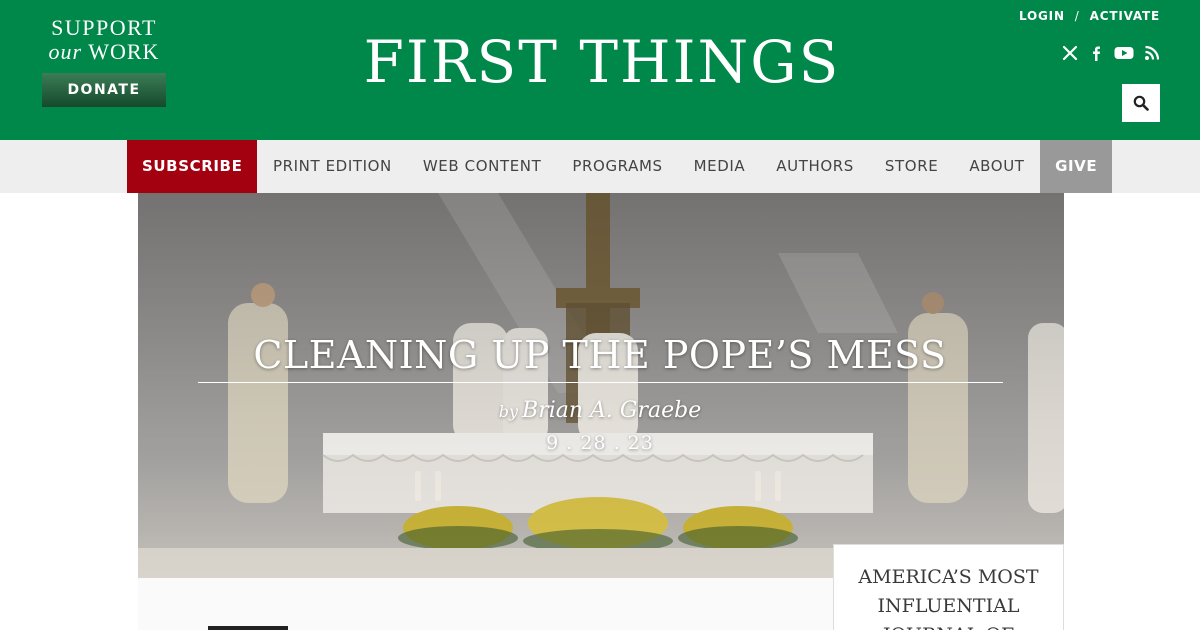  I want to click on site-logo: FIRST THINGS, so click(602, 62).